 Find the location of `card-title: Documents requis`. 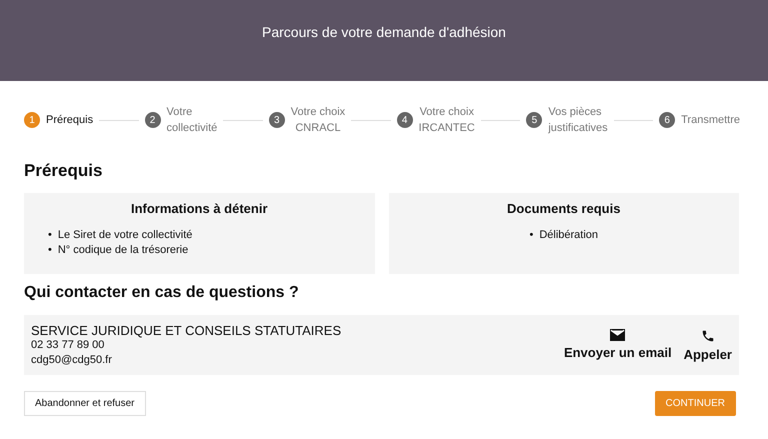

card-title: Documents requis is located at coordinates (564, 208).